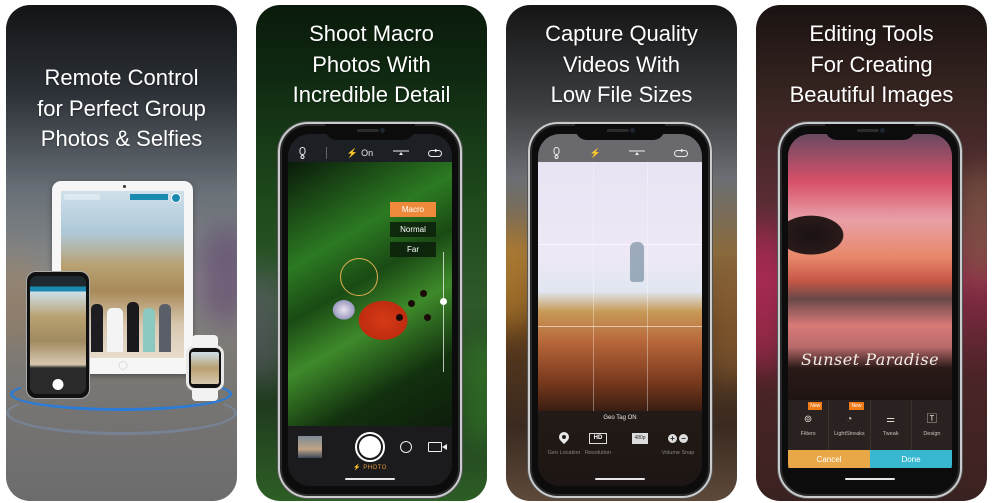 The height and width of the screenshot is (503, 995). Describe the element at coordinates (911, 459) in the screenshot. I see `done-button: Done` at that location.